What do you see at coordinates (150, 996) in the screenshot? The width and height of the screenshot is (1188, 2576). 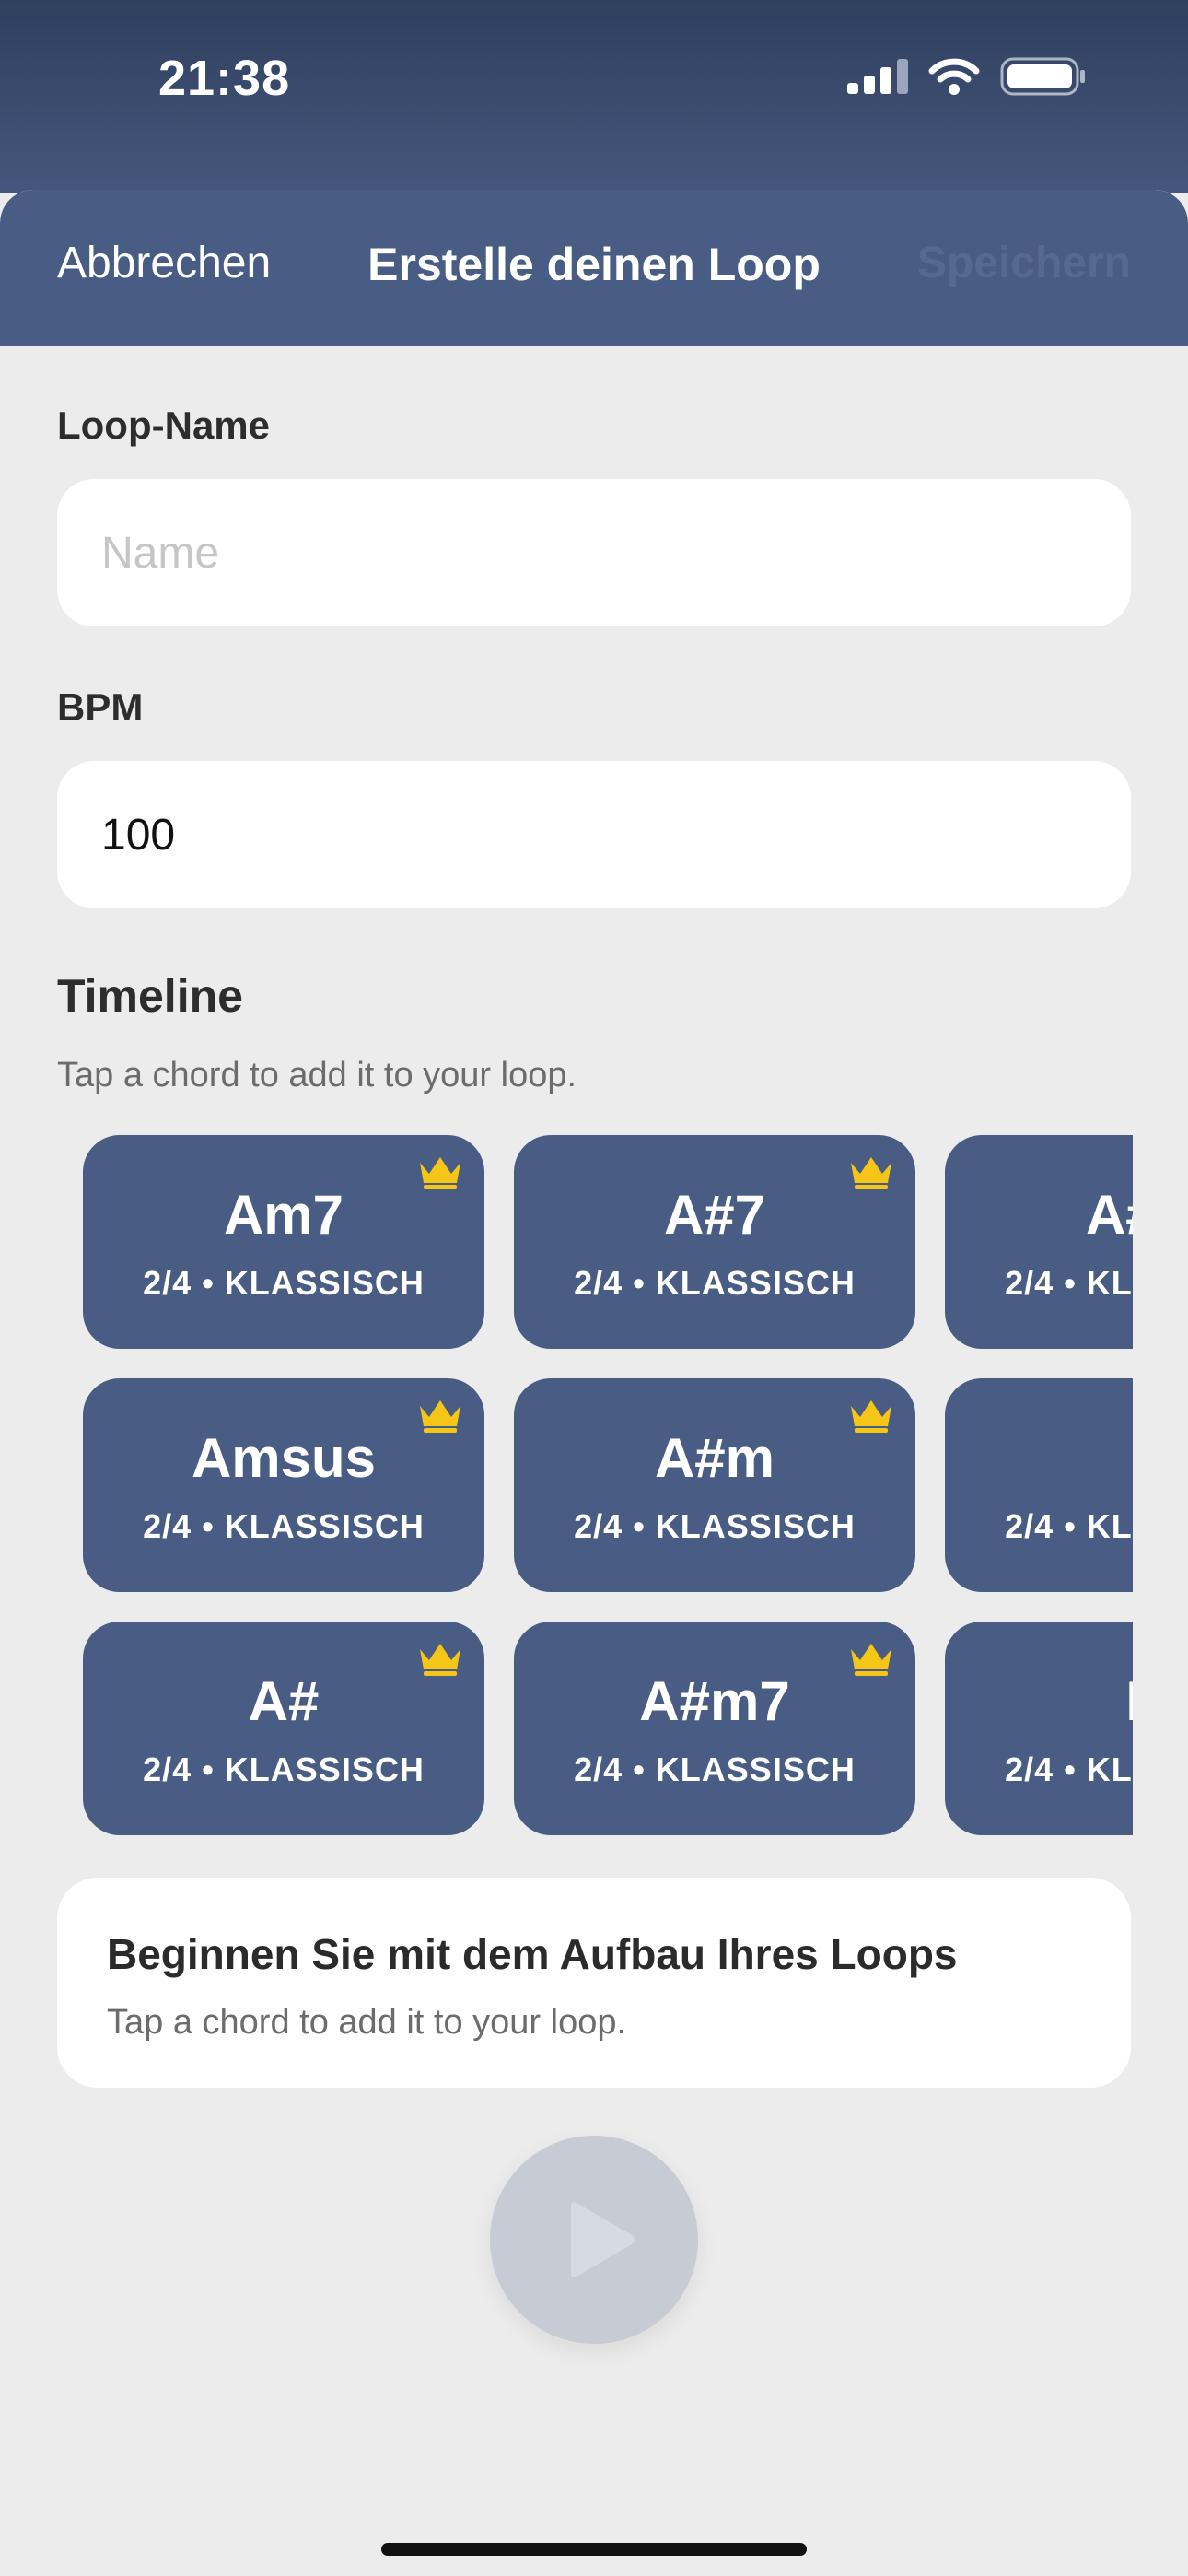 I see `timeline-title: Timeline` at bounding box center [150, 996].